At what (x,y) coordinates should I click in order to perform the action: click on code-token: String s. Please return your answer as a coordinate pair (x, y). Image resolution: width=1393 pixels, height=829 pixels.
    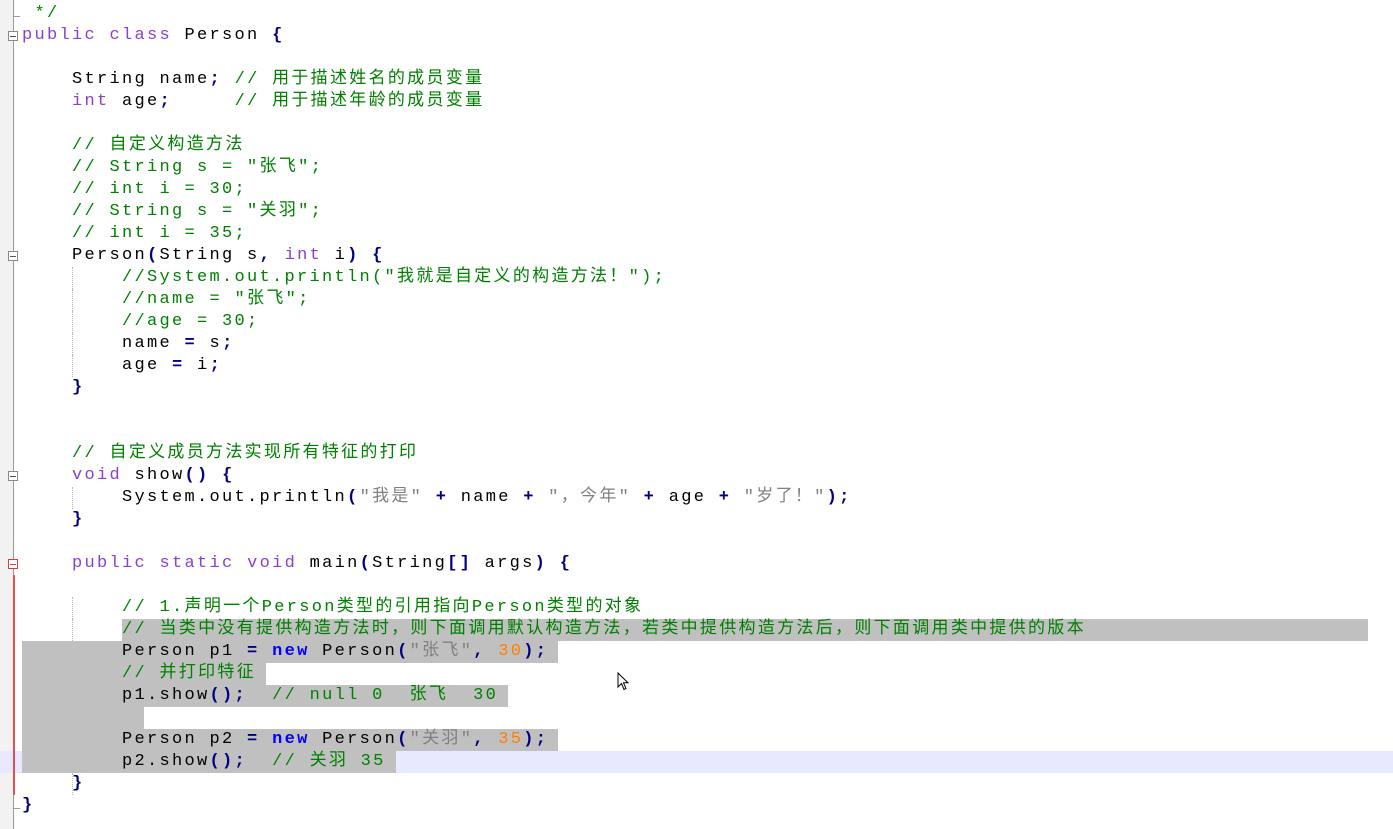
    Looking at the image, I should click on (209, 255).